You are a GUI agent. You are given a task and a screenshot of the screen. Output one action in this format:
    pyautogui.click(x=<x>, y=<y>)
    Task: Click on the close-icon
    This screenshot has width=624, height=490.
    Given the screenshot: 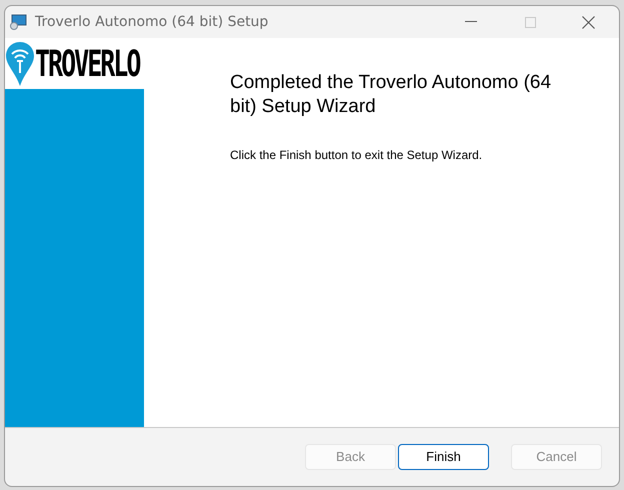 What is the action you would take?
    pyautogui.click(x=588, y=22)
    